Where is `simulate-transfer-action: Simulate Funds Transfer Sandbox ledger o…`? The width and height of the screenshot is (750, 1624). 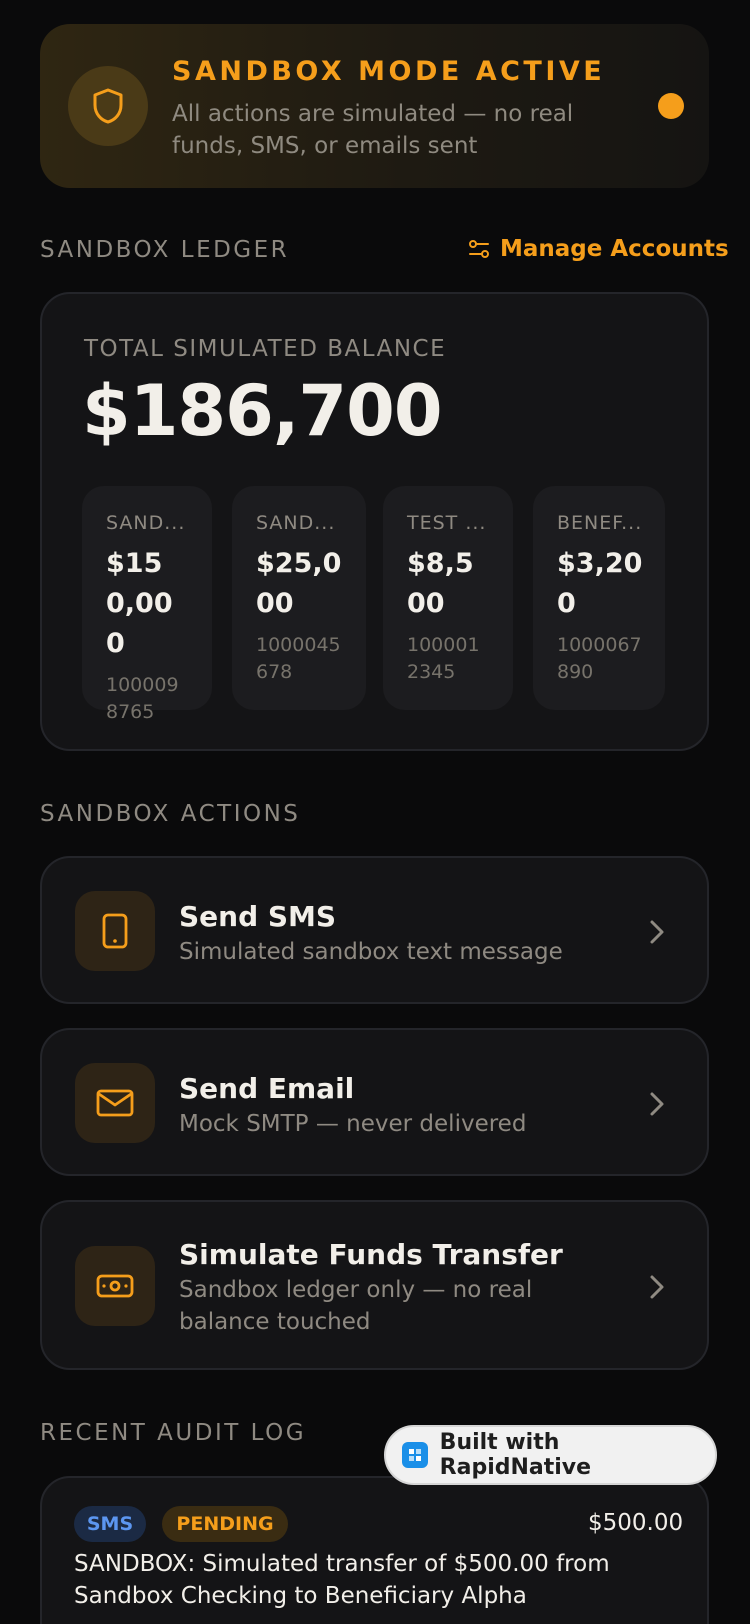
simulate-transfer-action: Simulate Funds Transfer Sandbox ledger o… is located at coordinates (374, 1285).